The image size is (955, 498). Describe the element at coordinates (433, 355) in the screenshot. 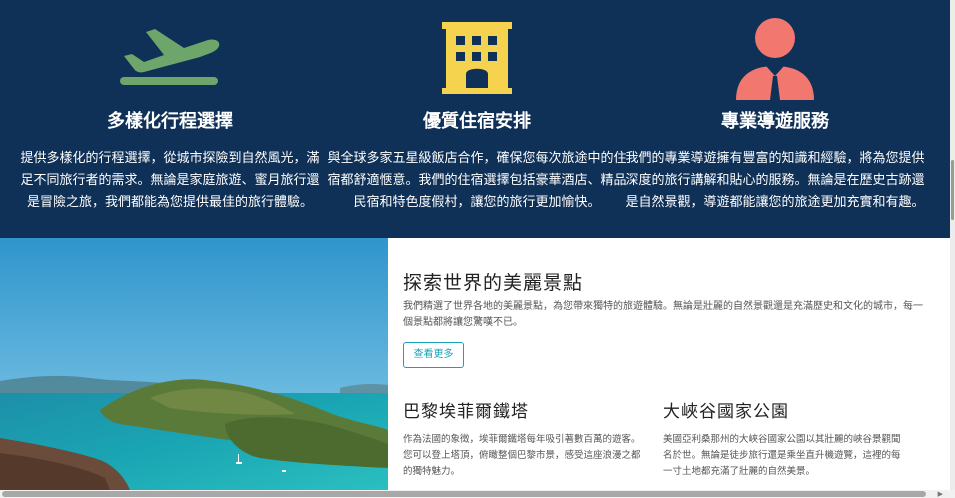

I see `view-more-button: 查看更多` at that location.